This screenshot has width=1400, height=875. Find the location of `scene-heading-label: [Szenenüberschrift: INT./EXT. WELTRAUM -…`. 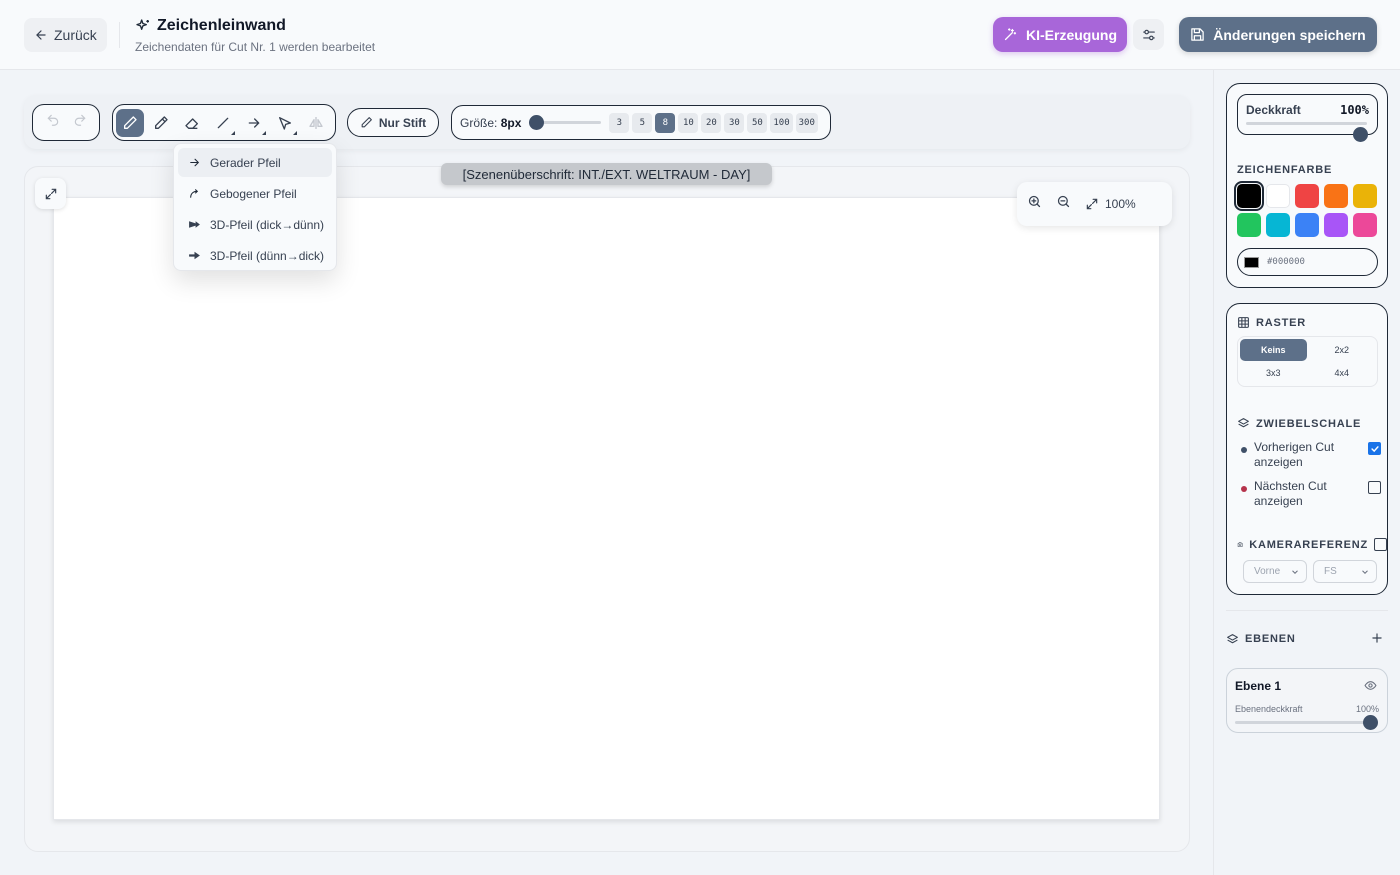

scene-heading-label: [Szenenüberschrift: INT./EXT. WELTRAUM -… is located at coordinates (606, 174).